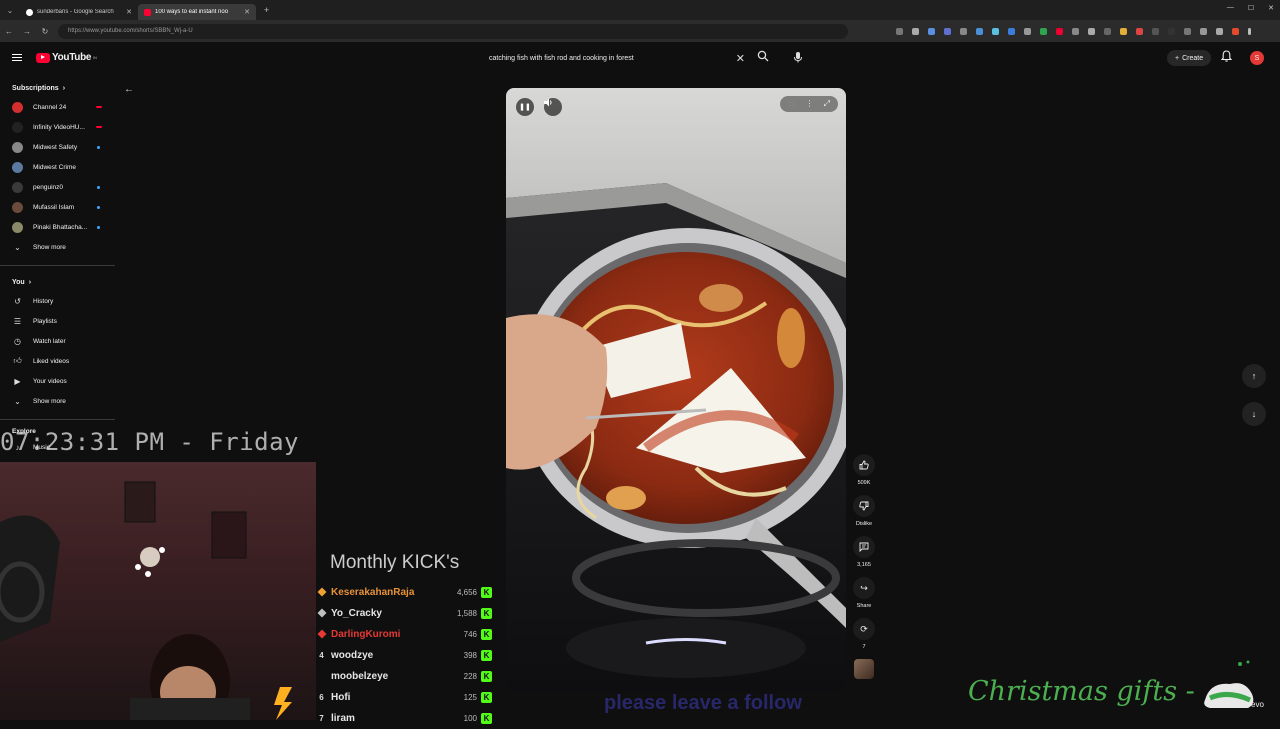 Image resolution: width=1280 pixels, height=729 pixels. What do you see at coordinates (798, 56) in the screenshot?
I see `voice-search-button` at bounding box center [798, 56].